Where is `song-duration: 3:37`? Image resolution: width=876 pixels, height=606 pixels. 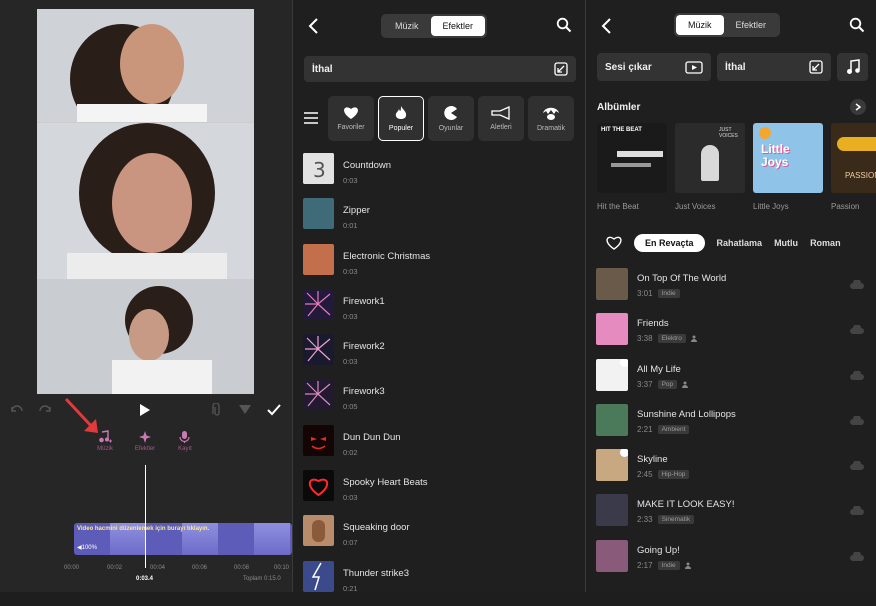
song-duration: 3:37 is located at coordinates (645, 384).